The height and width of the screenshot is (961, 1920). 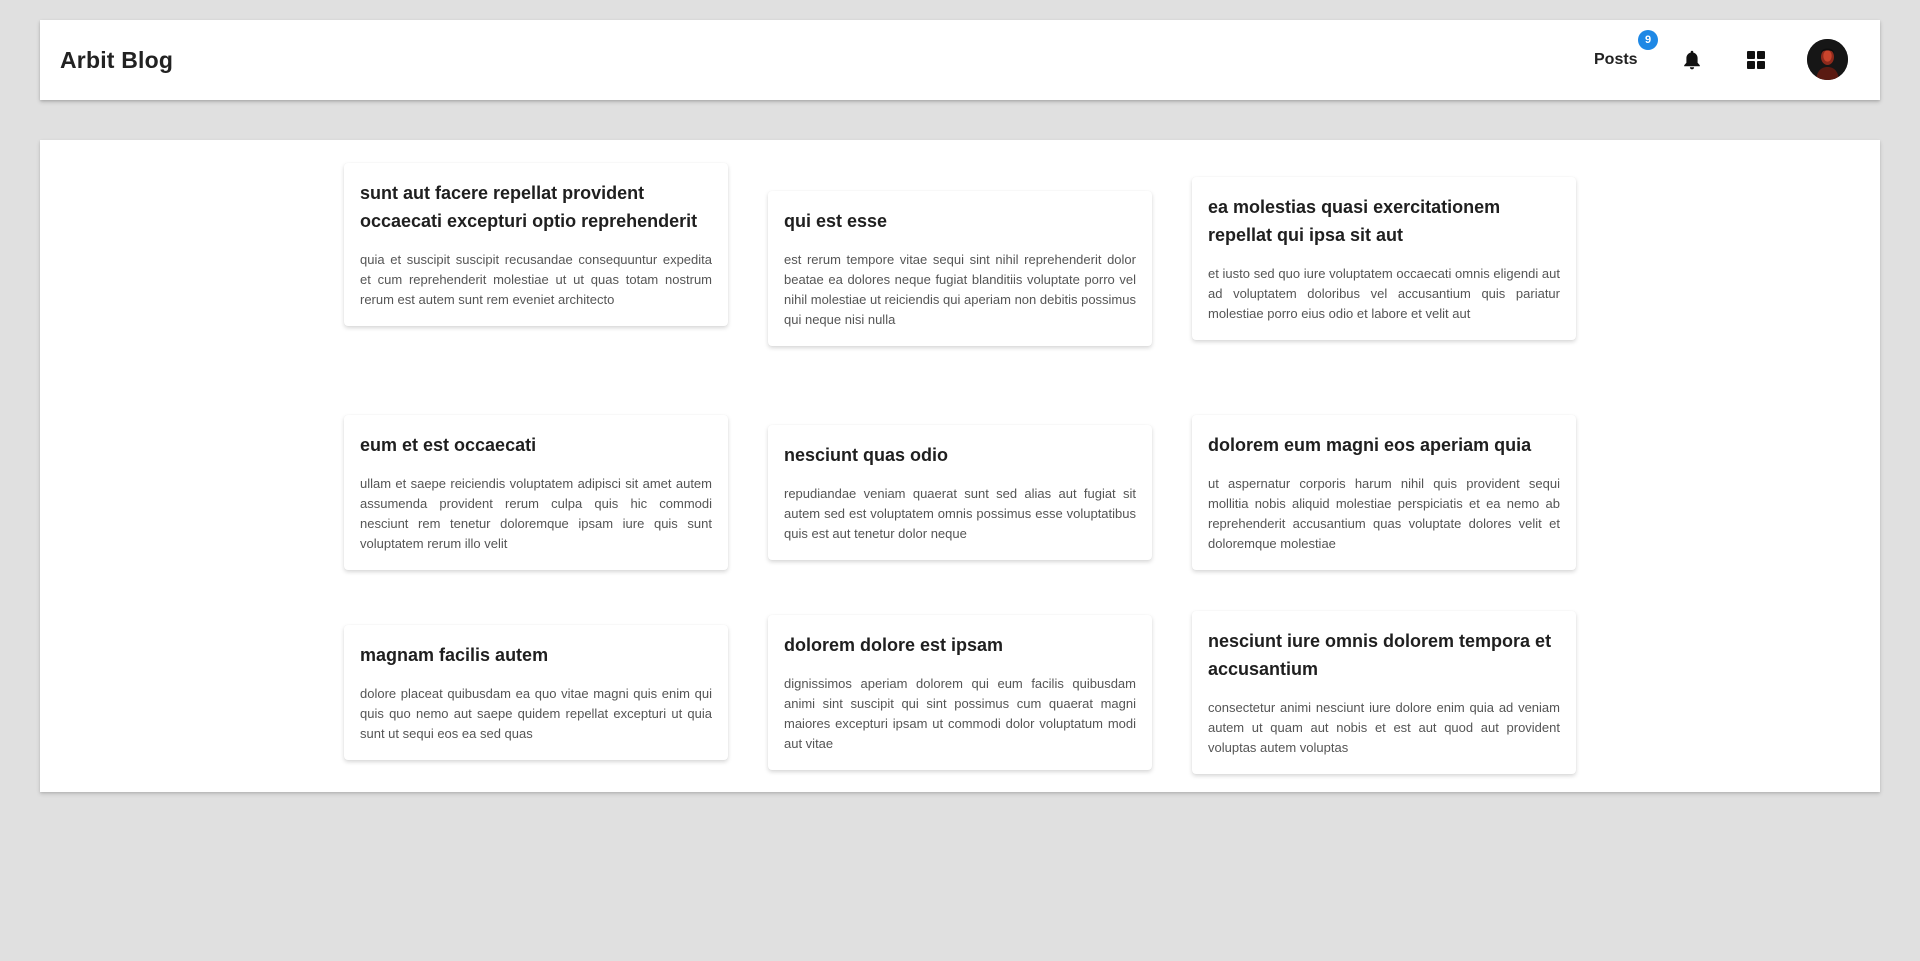 I want to click on user-avatar, so click(x=1827, y=59).